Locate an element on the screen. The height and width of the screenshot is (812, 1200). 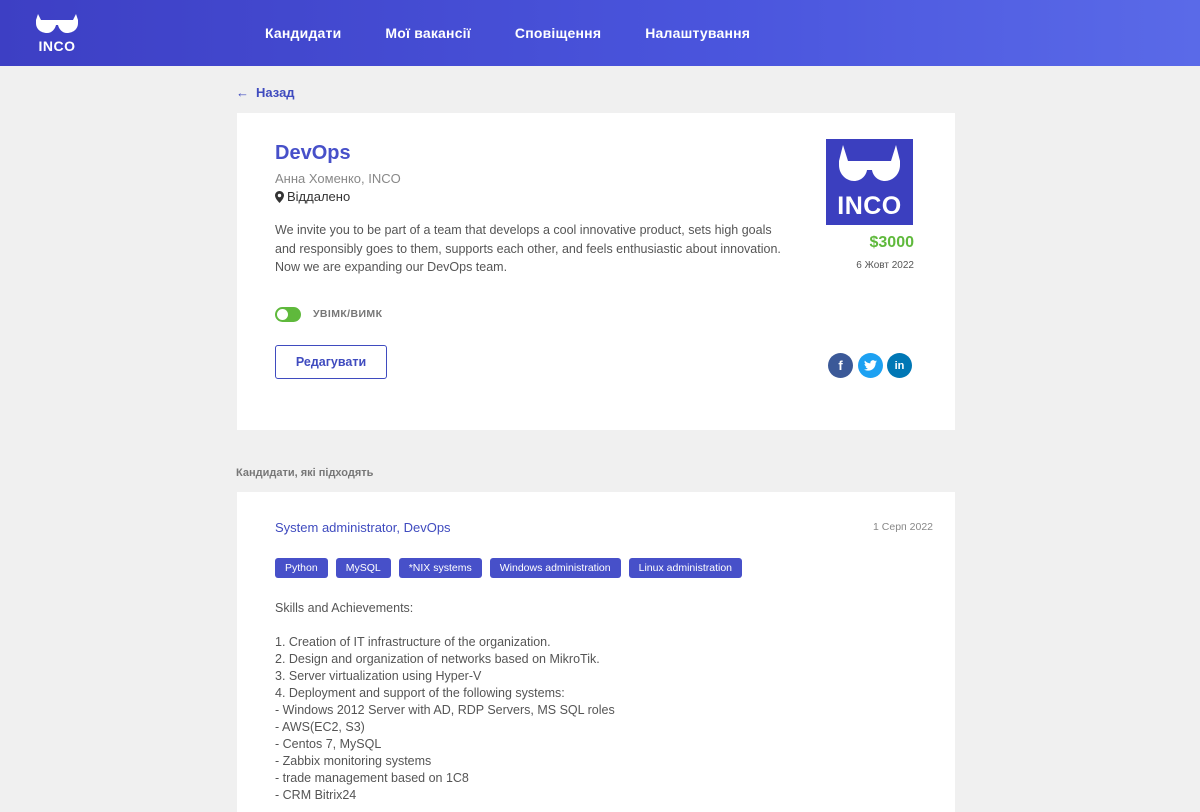
back-label: Назад is located at coordinates (275, 92).